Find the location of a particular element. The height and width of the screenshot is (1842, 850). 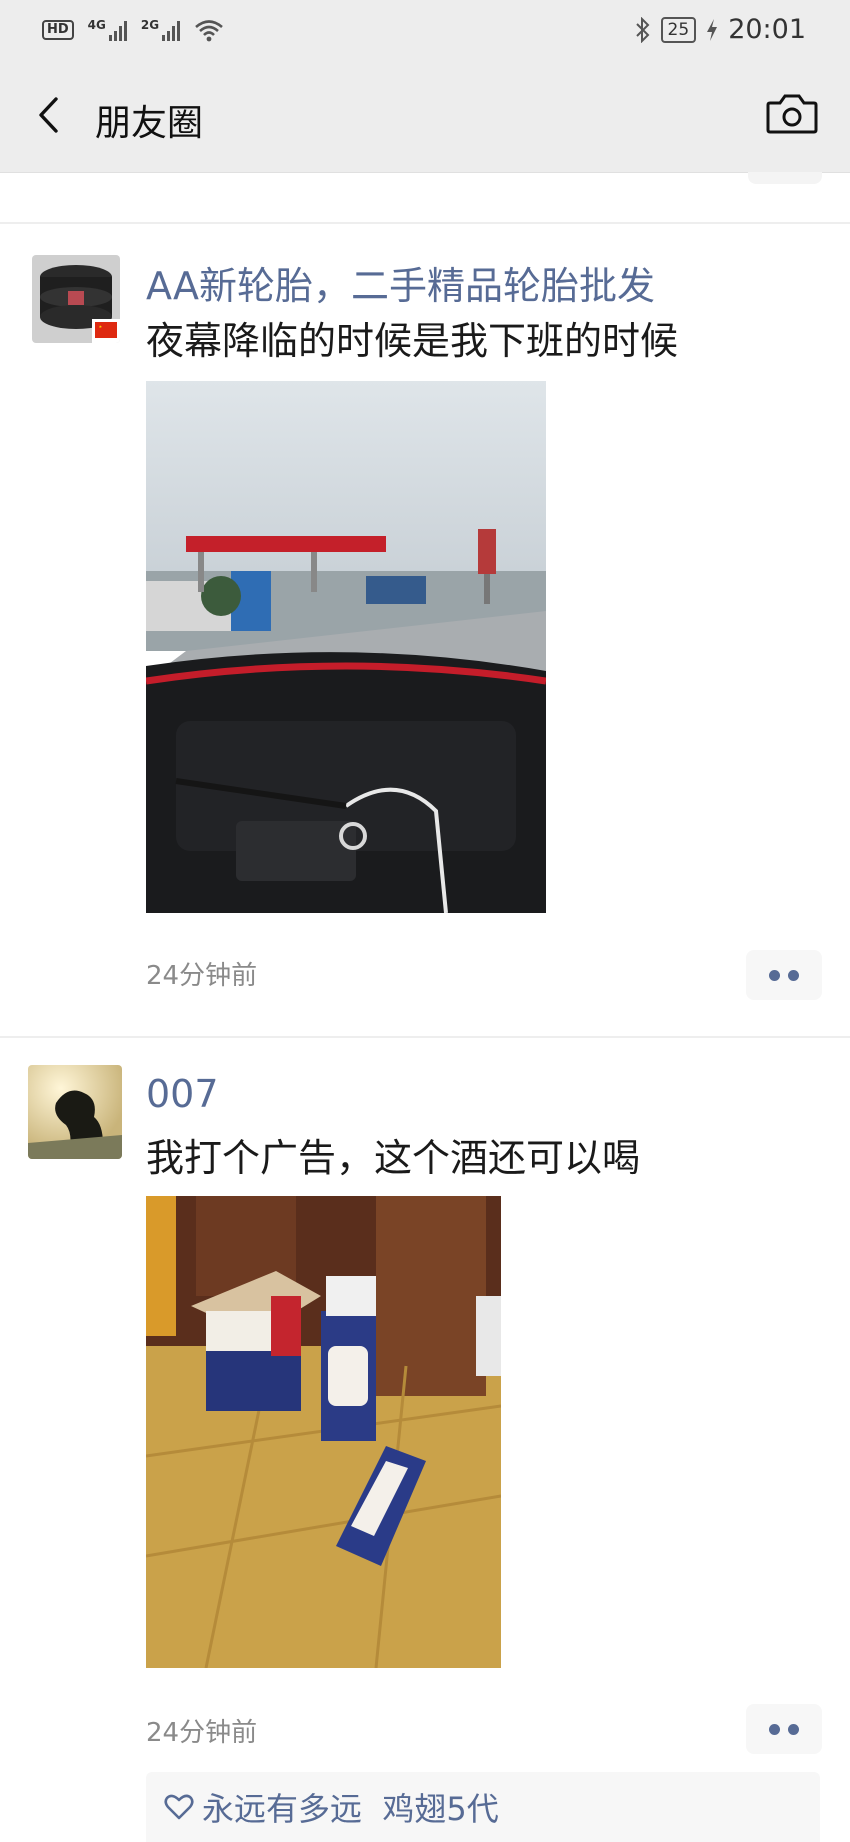

post-text: 我打个广告，这个酒还可以喝 is located at coordinates (393, 1158).